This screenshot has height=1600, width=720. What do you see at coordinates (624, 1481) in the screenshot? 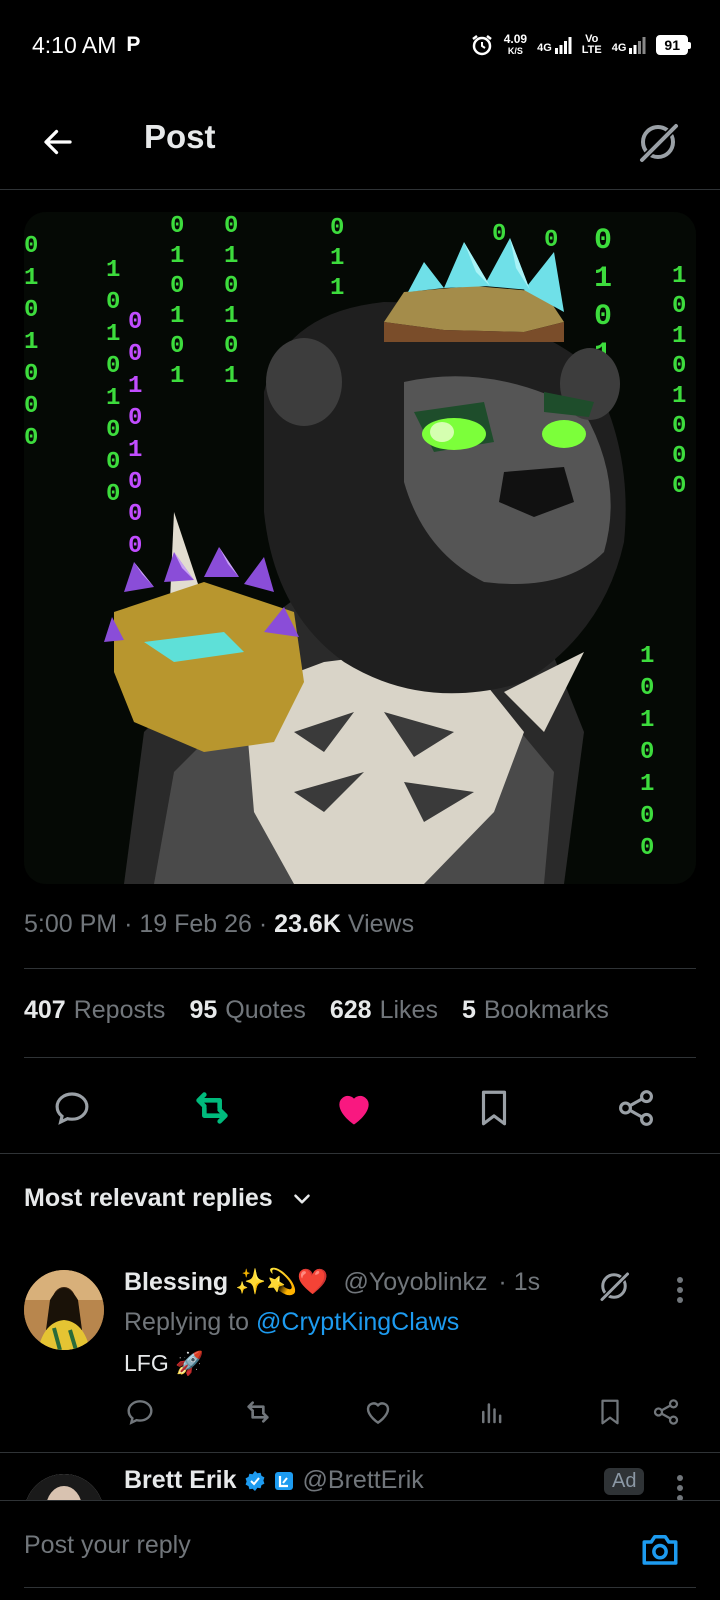
I see `ad-badge: Ad` at bounding box center [624, 1481].